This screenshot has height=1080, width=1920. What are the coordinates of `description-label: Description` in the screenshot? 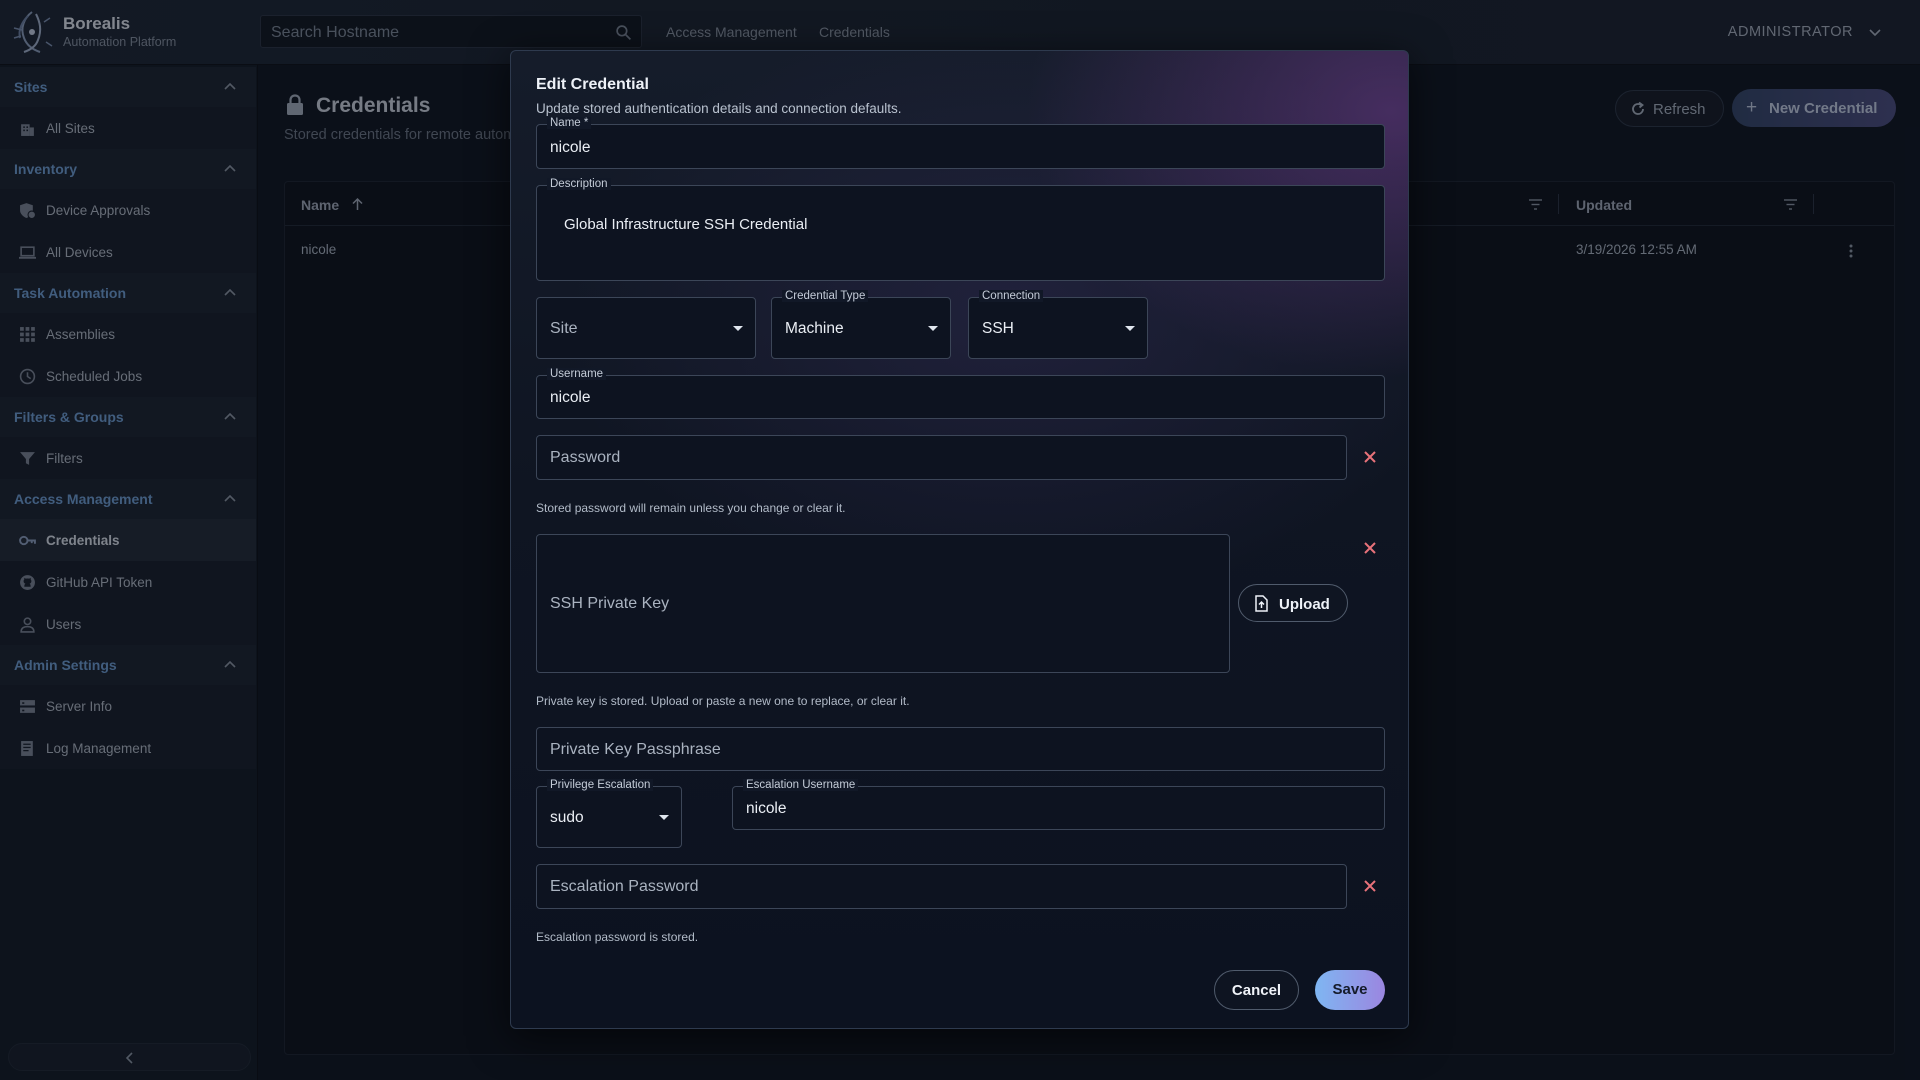 It's located at (579, 184).